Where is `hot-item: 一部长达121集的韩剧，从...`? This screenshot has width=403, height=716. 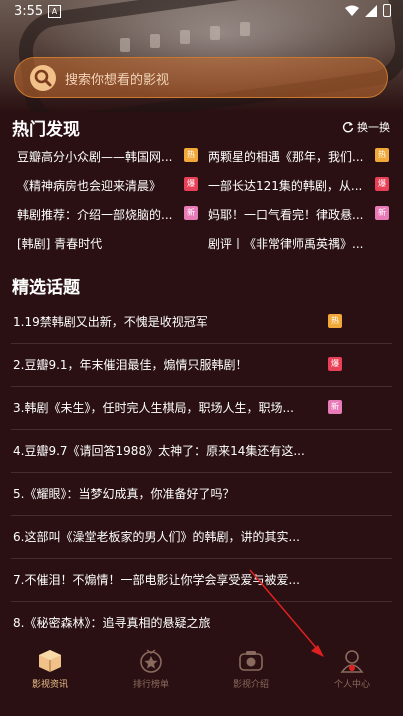 hot-item: 一部长达121集的韩剧，从... is located at coordinates (285, 185).